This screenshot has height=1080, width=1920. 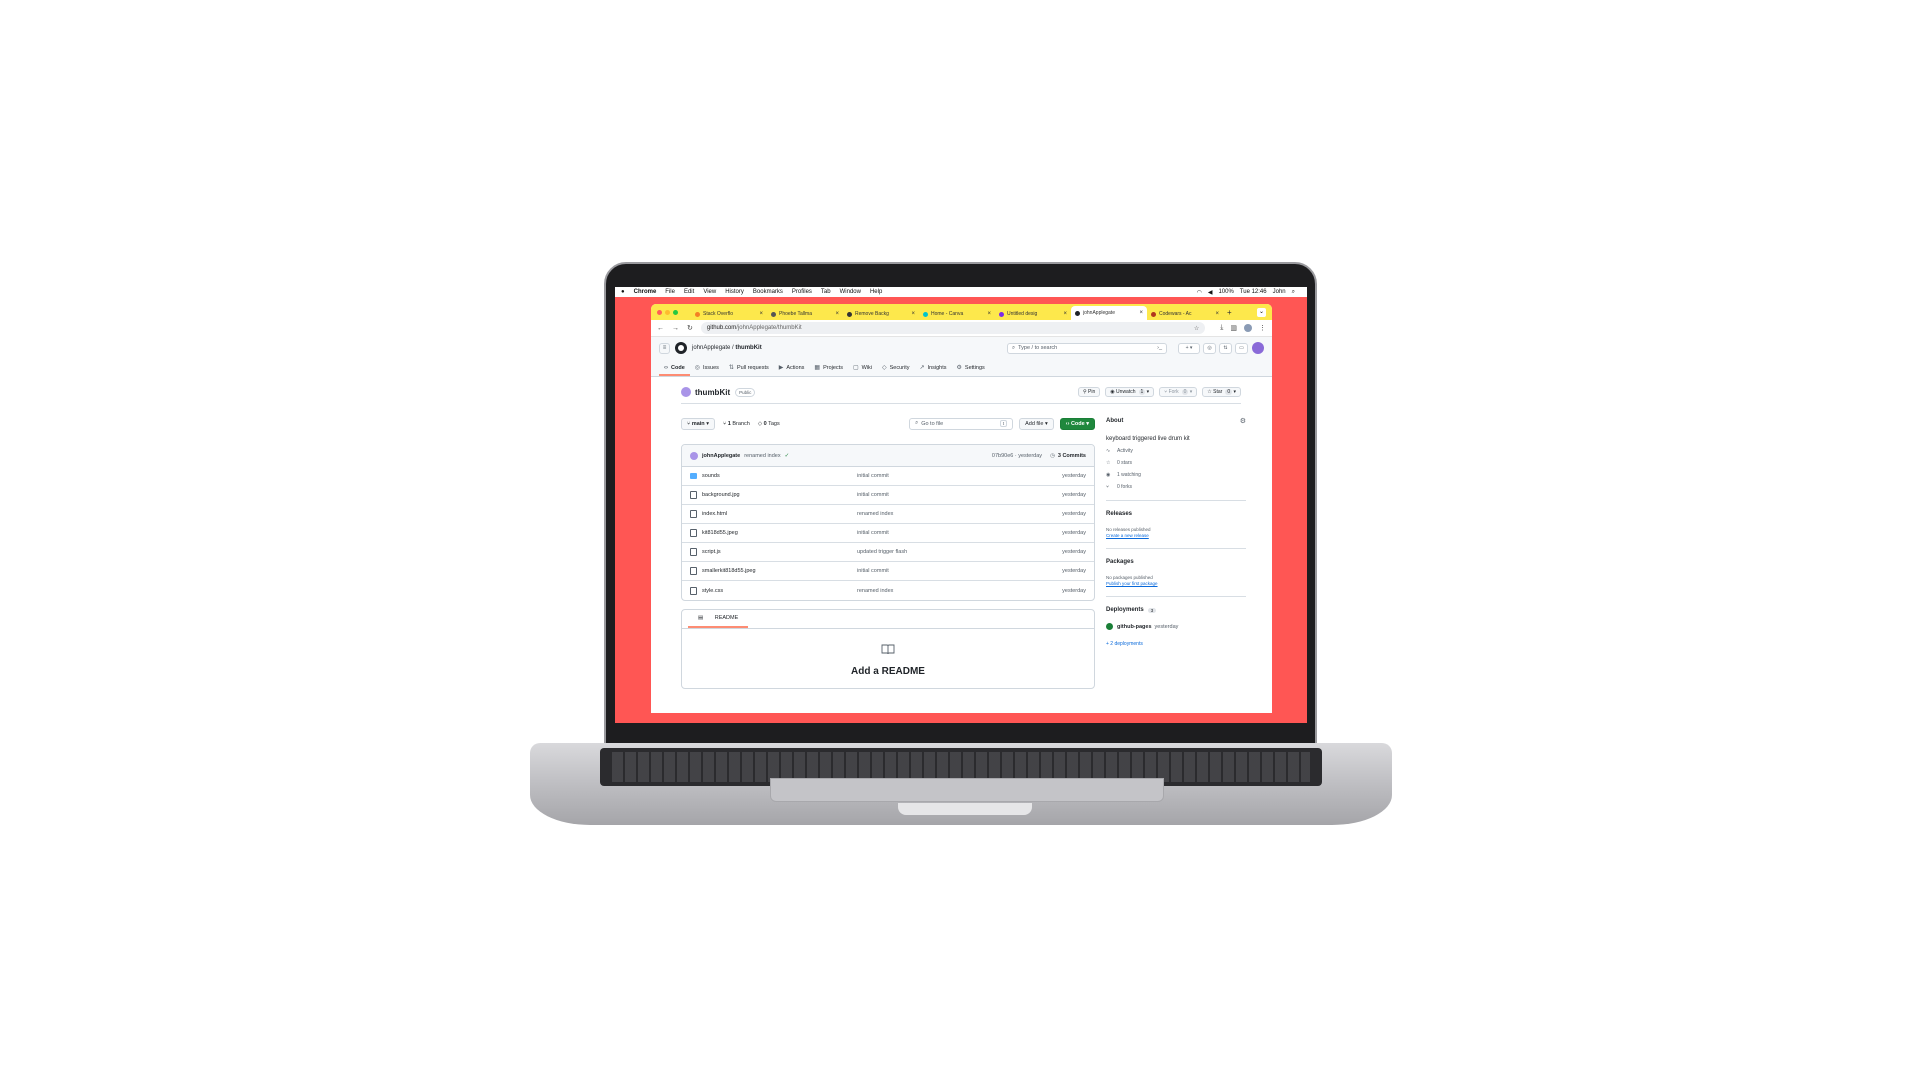 I want to click on packages-heading: Packages, so click(x=1176, y=562).